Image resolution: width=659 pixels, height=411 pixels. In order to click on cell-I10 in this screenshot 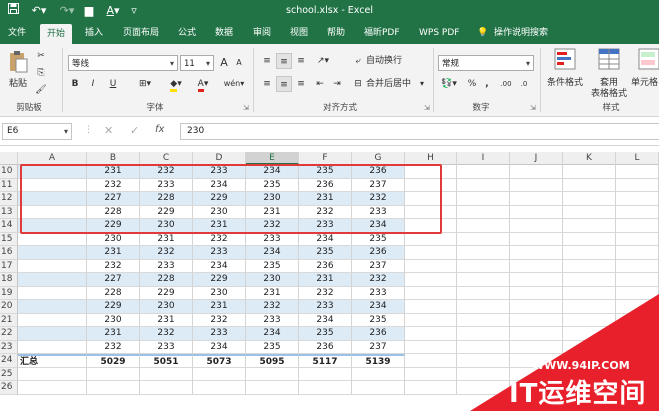, I will do `click(483, 172)`.